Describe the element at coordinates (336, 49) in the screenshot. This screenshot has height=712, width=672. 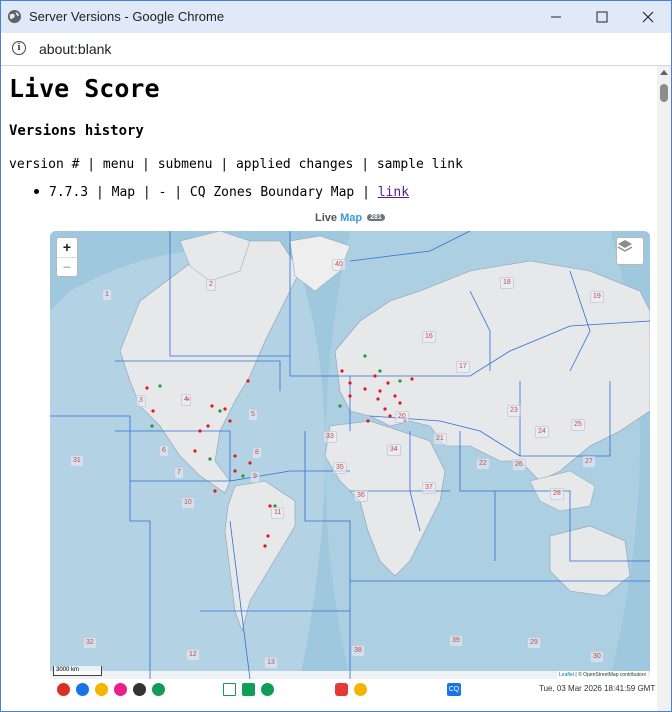
I see `address-bar: i about:blank` at that location.